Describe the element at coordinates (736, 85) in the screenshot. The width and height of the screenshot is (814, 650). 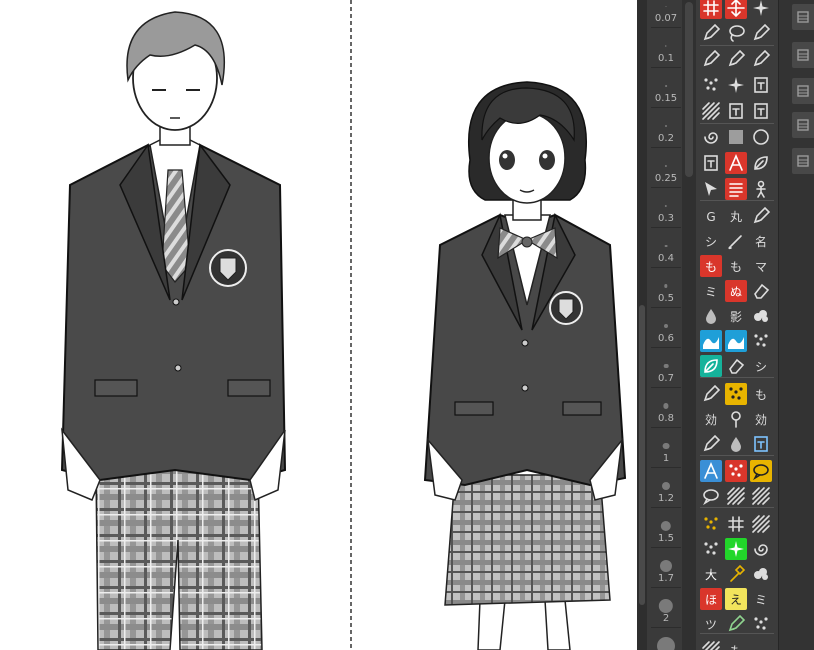
I see `sparkle-brush-tool-icon` at that location.